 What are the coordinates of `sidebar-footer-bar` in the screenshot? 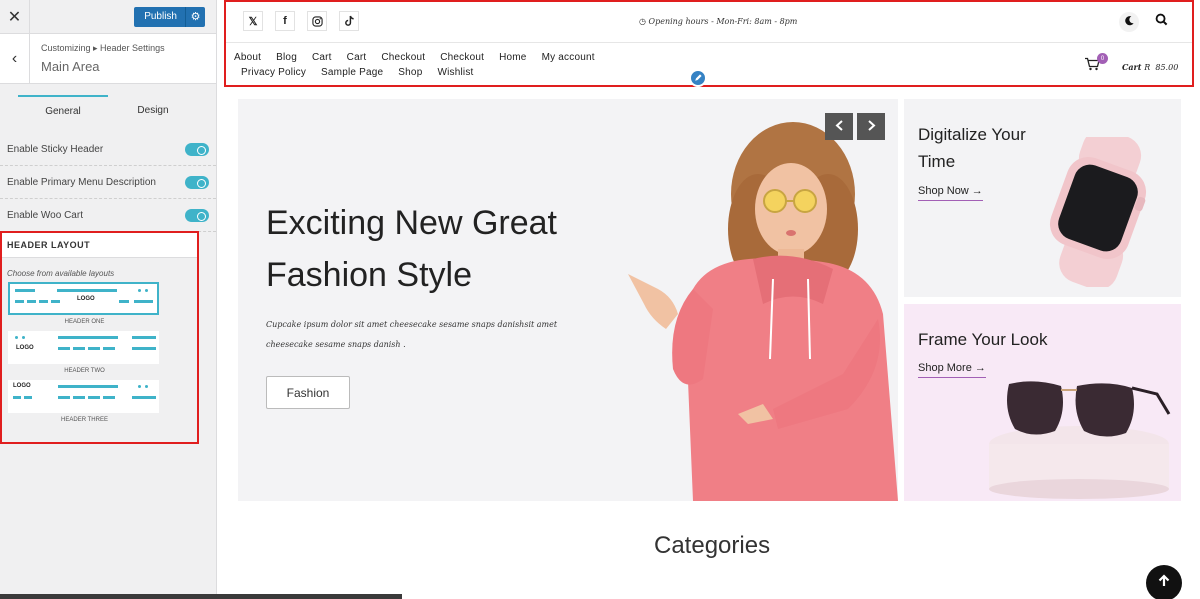 It's located at (201, 596).